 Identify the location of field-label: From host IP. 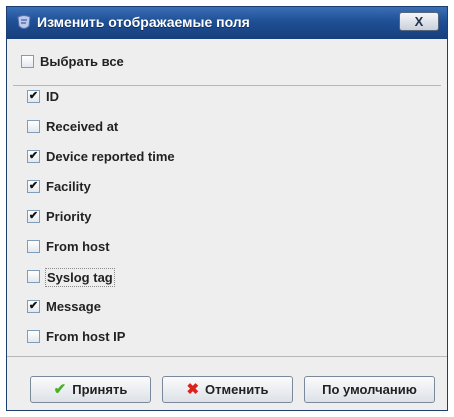
(86, 336).